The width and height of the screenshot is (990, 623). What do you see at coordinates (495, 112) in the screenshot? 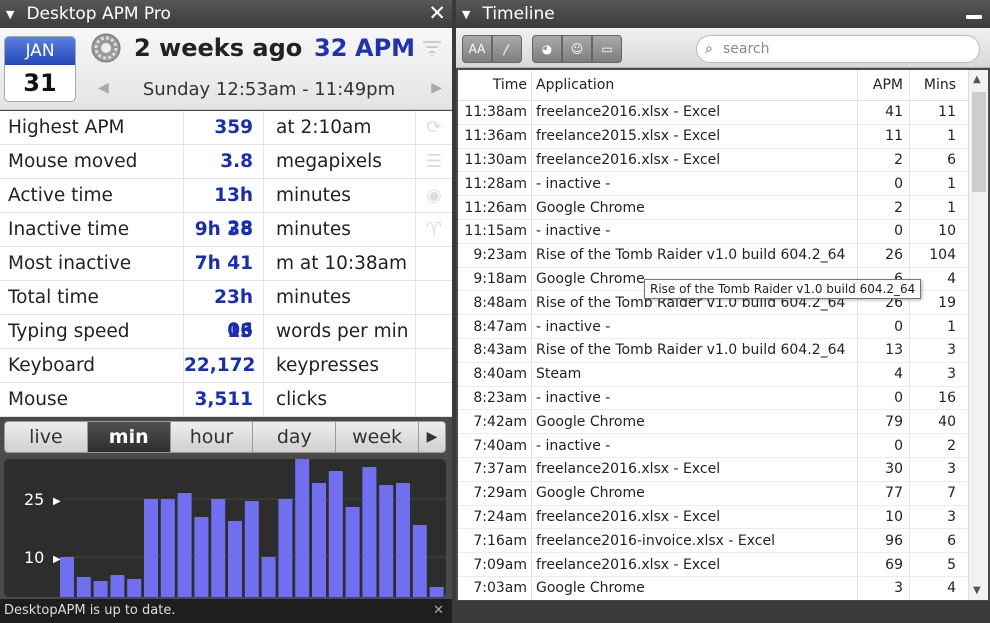
I see `row-time: 11:38am` at bounding box center [495, 112].